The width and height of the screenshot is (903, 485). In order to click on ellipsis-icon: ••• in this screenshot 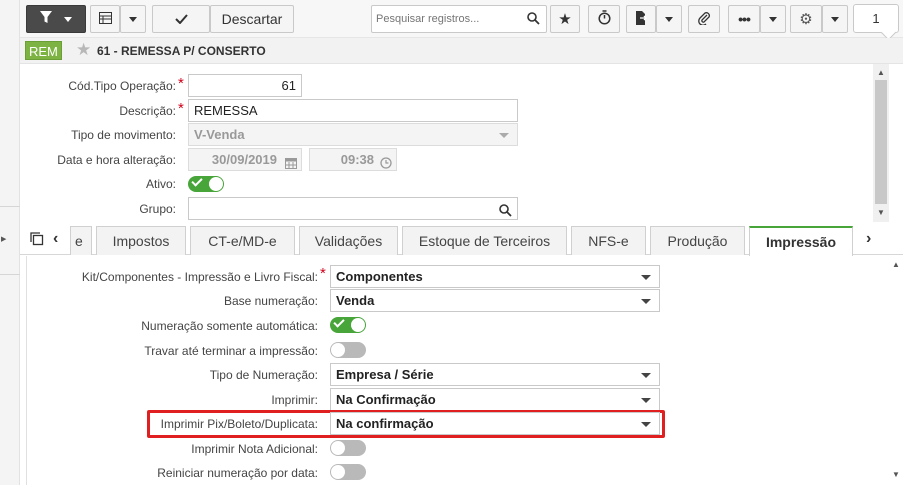, I will do `click(744, 19)`.